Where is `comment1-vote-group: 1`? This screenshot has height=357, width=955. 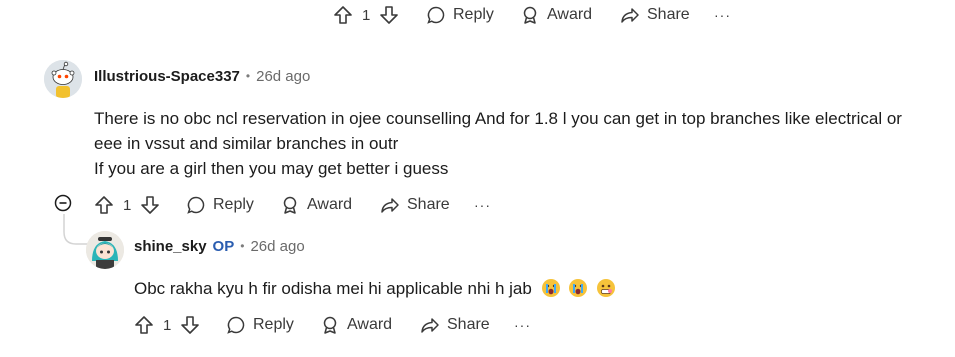
comment1-vote-group: 1 is located at coordinates (127, 205).